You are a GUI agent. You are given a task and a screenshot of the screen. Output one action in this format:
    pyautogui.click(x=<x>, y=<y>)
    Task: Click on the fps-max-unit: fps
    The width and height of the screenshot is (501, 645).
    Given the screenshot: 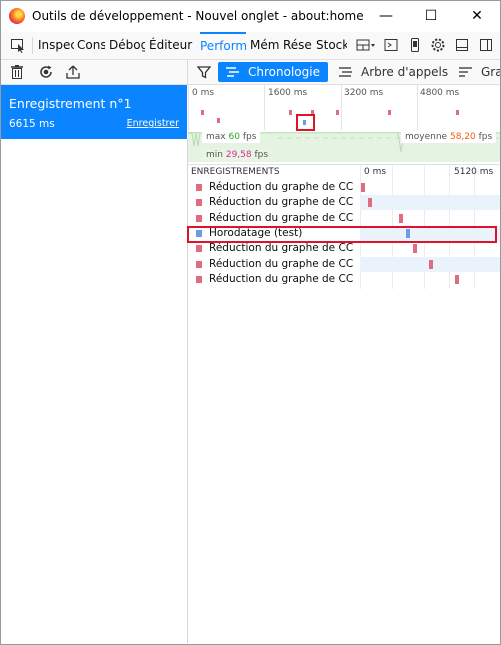 What is the action you would take?
    pyautogui.click(x=249, y=137)
    